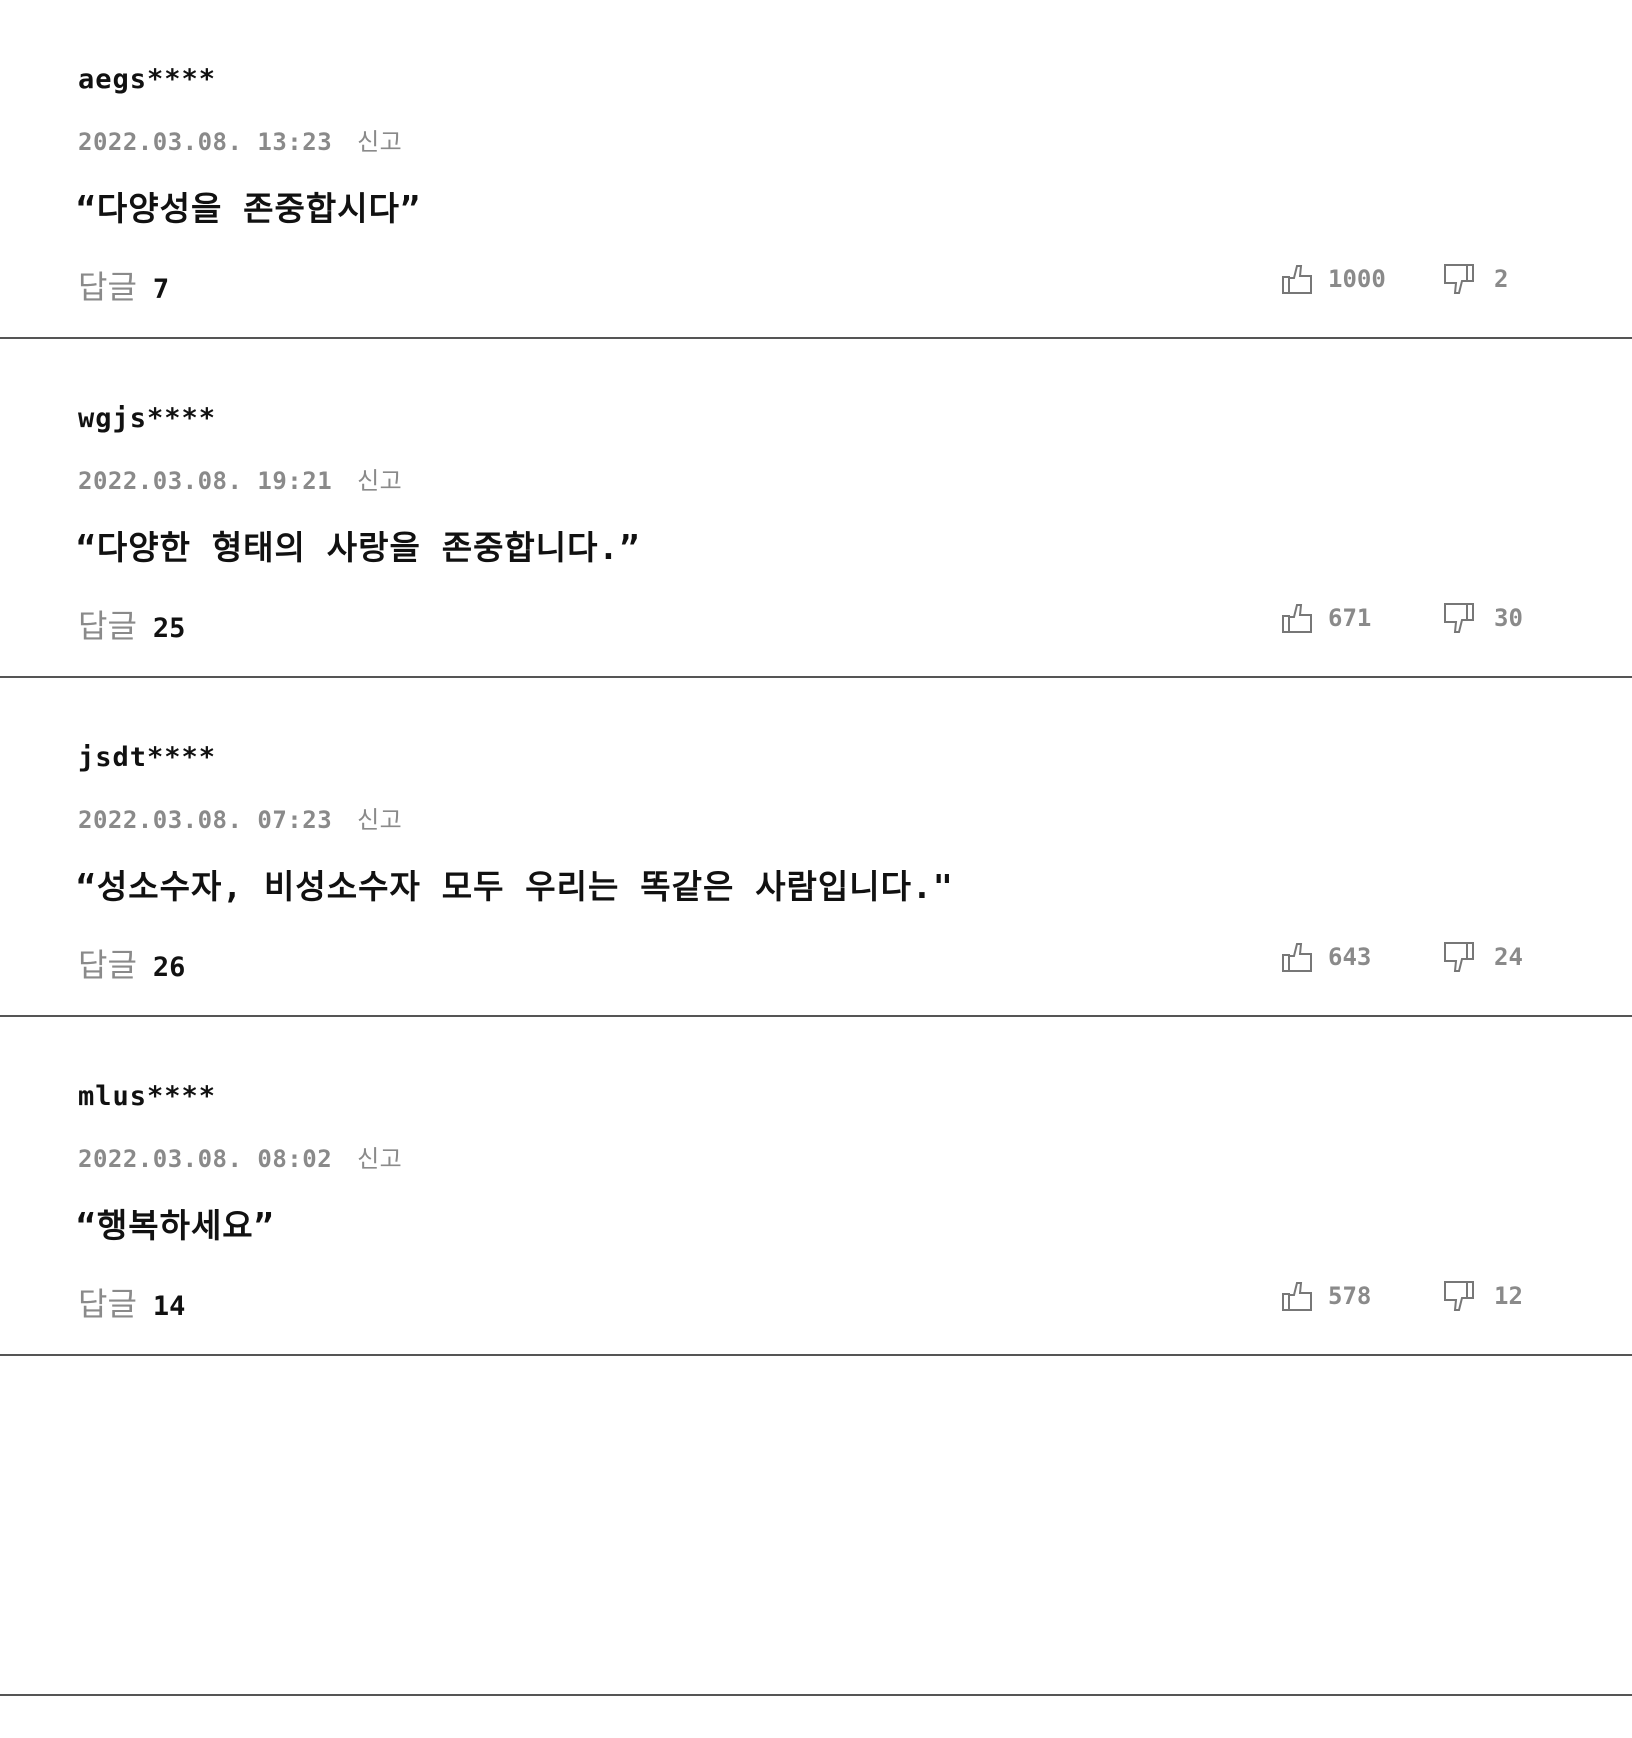 Image resolution: width=1632 pixels, height=1738 pixels. What do you see at coordinates (1508, 957) in the screenshot?
I see `dislike-count: 24` at bounding box center [1508, 957].